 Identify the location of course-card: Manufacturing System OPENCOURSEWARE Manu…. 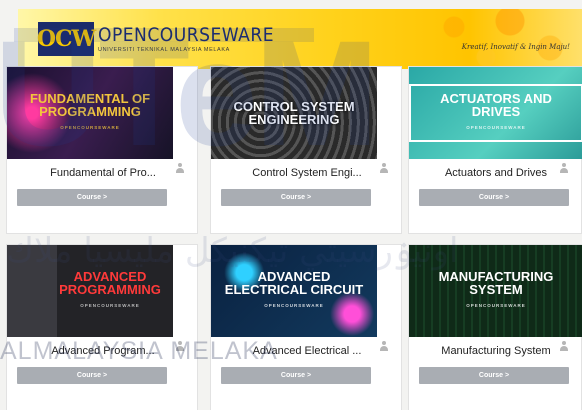
(495, 327).